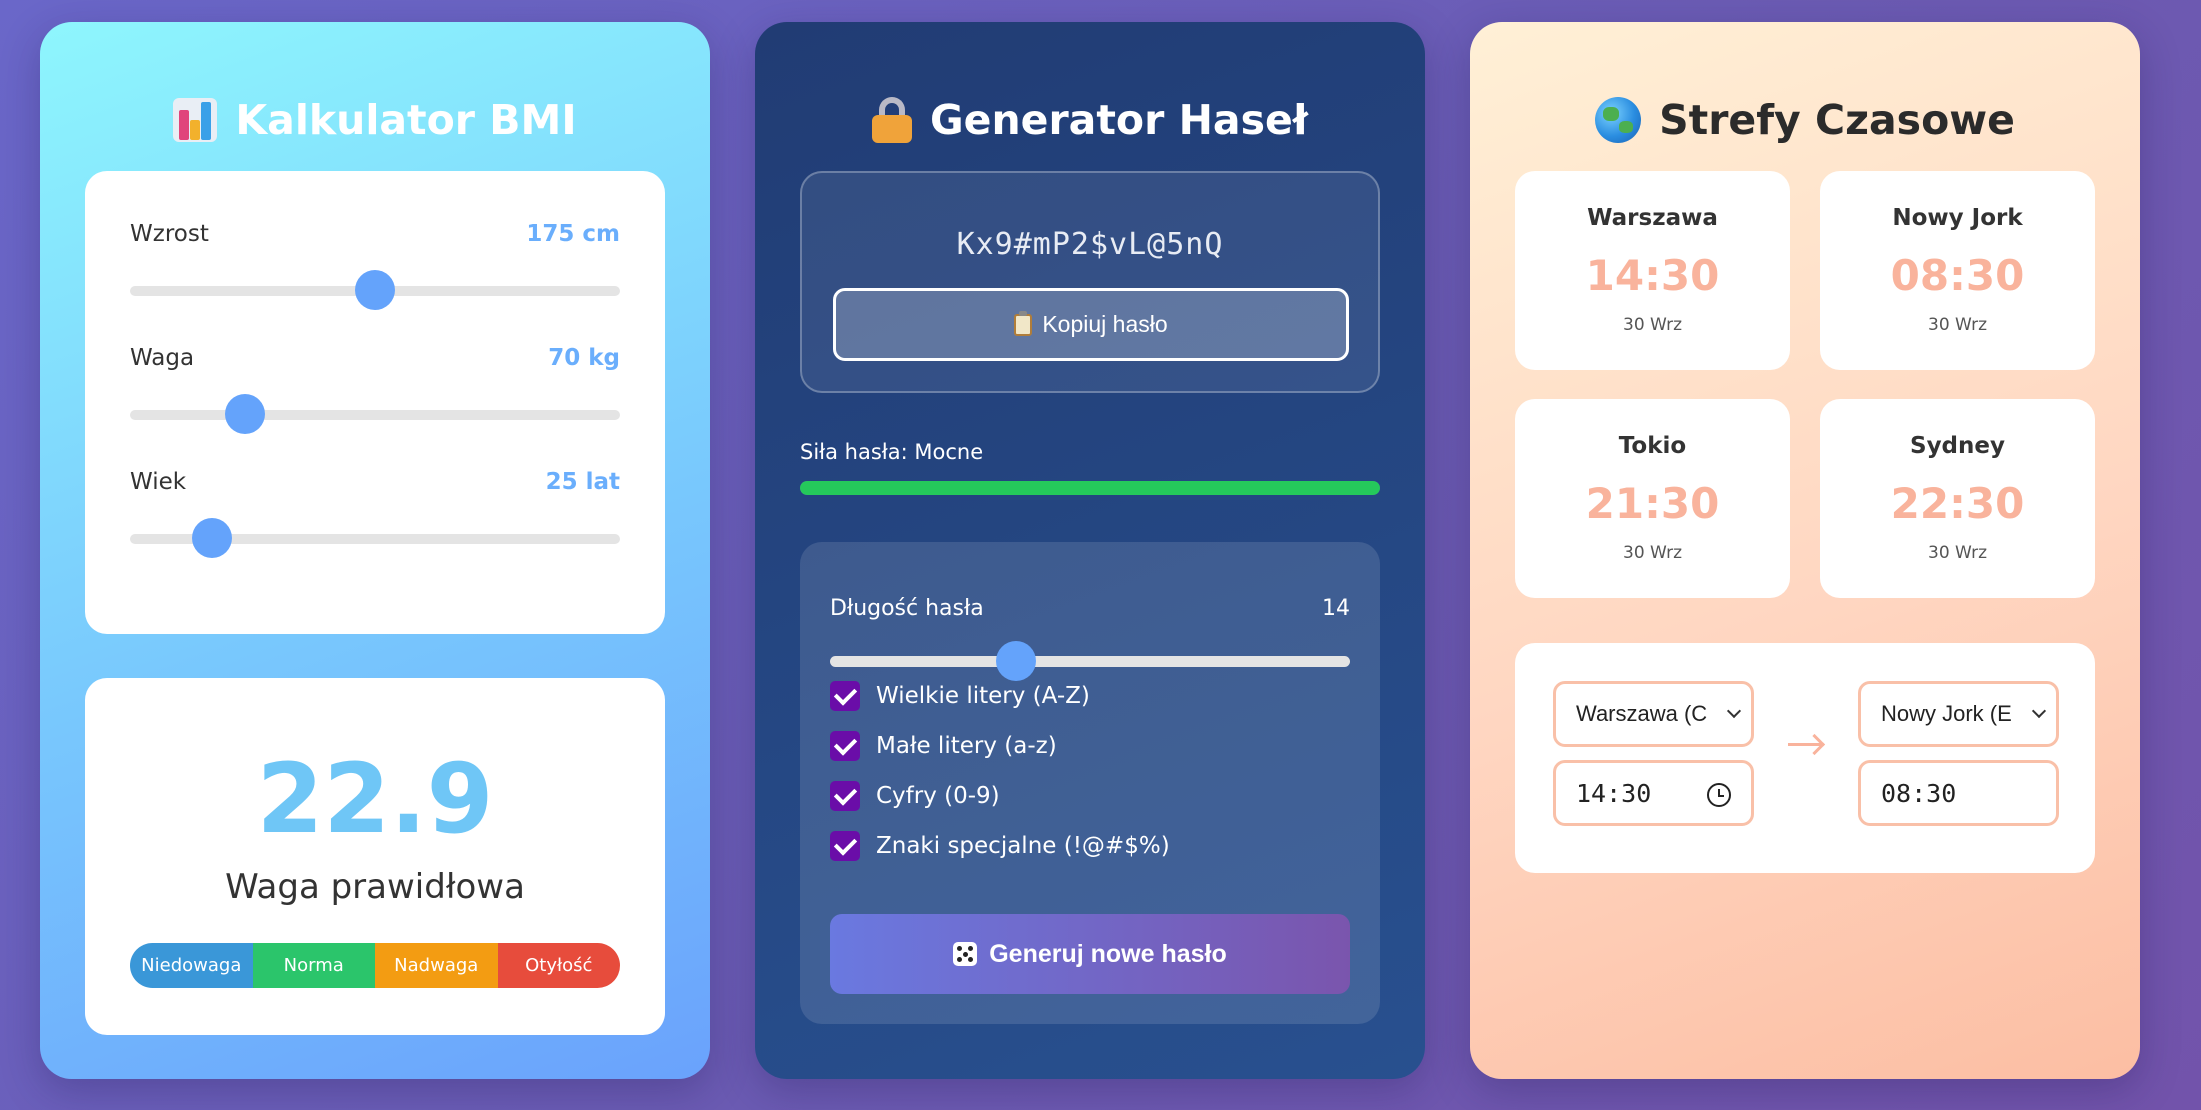  What do you see at coordinates (907, 608) in the screenshot?
I see `length-label: Długość hasła` at bounding box center [907, 608].